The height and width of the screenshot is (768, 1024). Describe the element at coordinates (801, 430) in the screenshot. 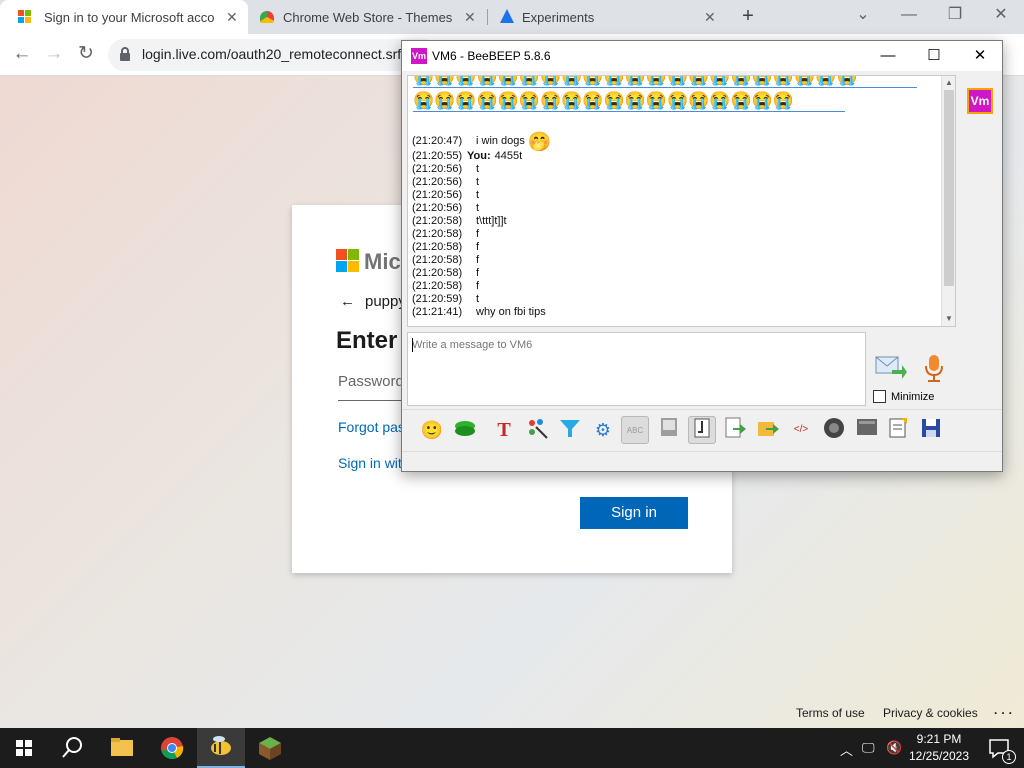

I see `code-icon: </>` at that location.